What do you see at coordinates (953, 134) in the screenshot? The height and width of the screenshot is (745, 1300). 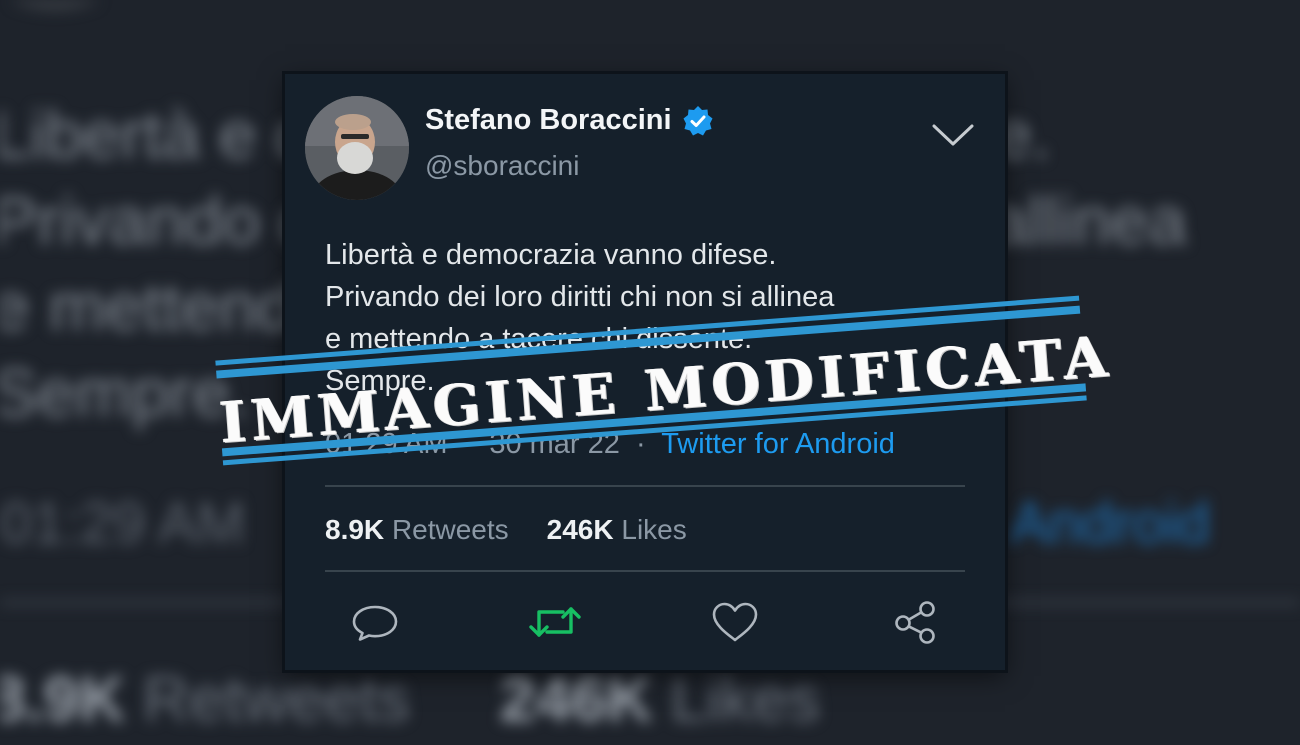 I see `chevron-down-icon` at bounding box center [953, 134].